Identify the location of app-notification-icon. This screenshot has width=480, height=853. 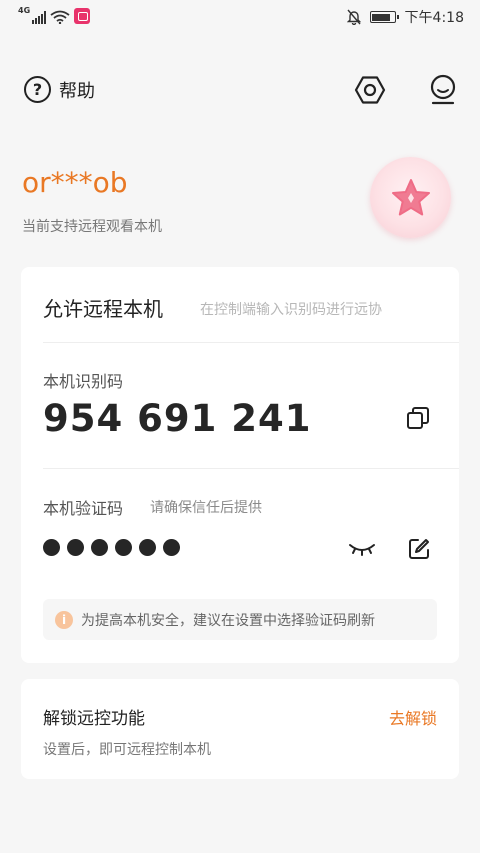
(82, 16).